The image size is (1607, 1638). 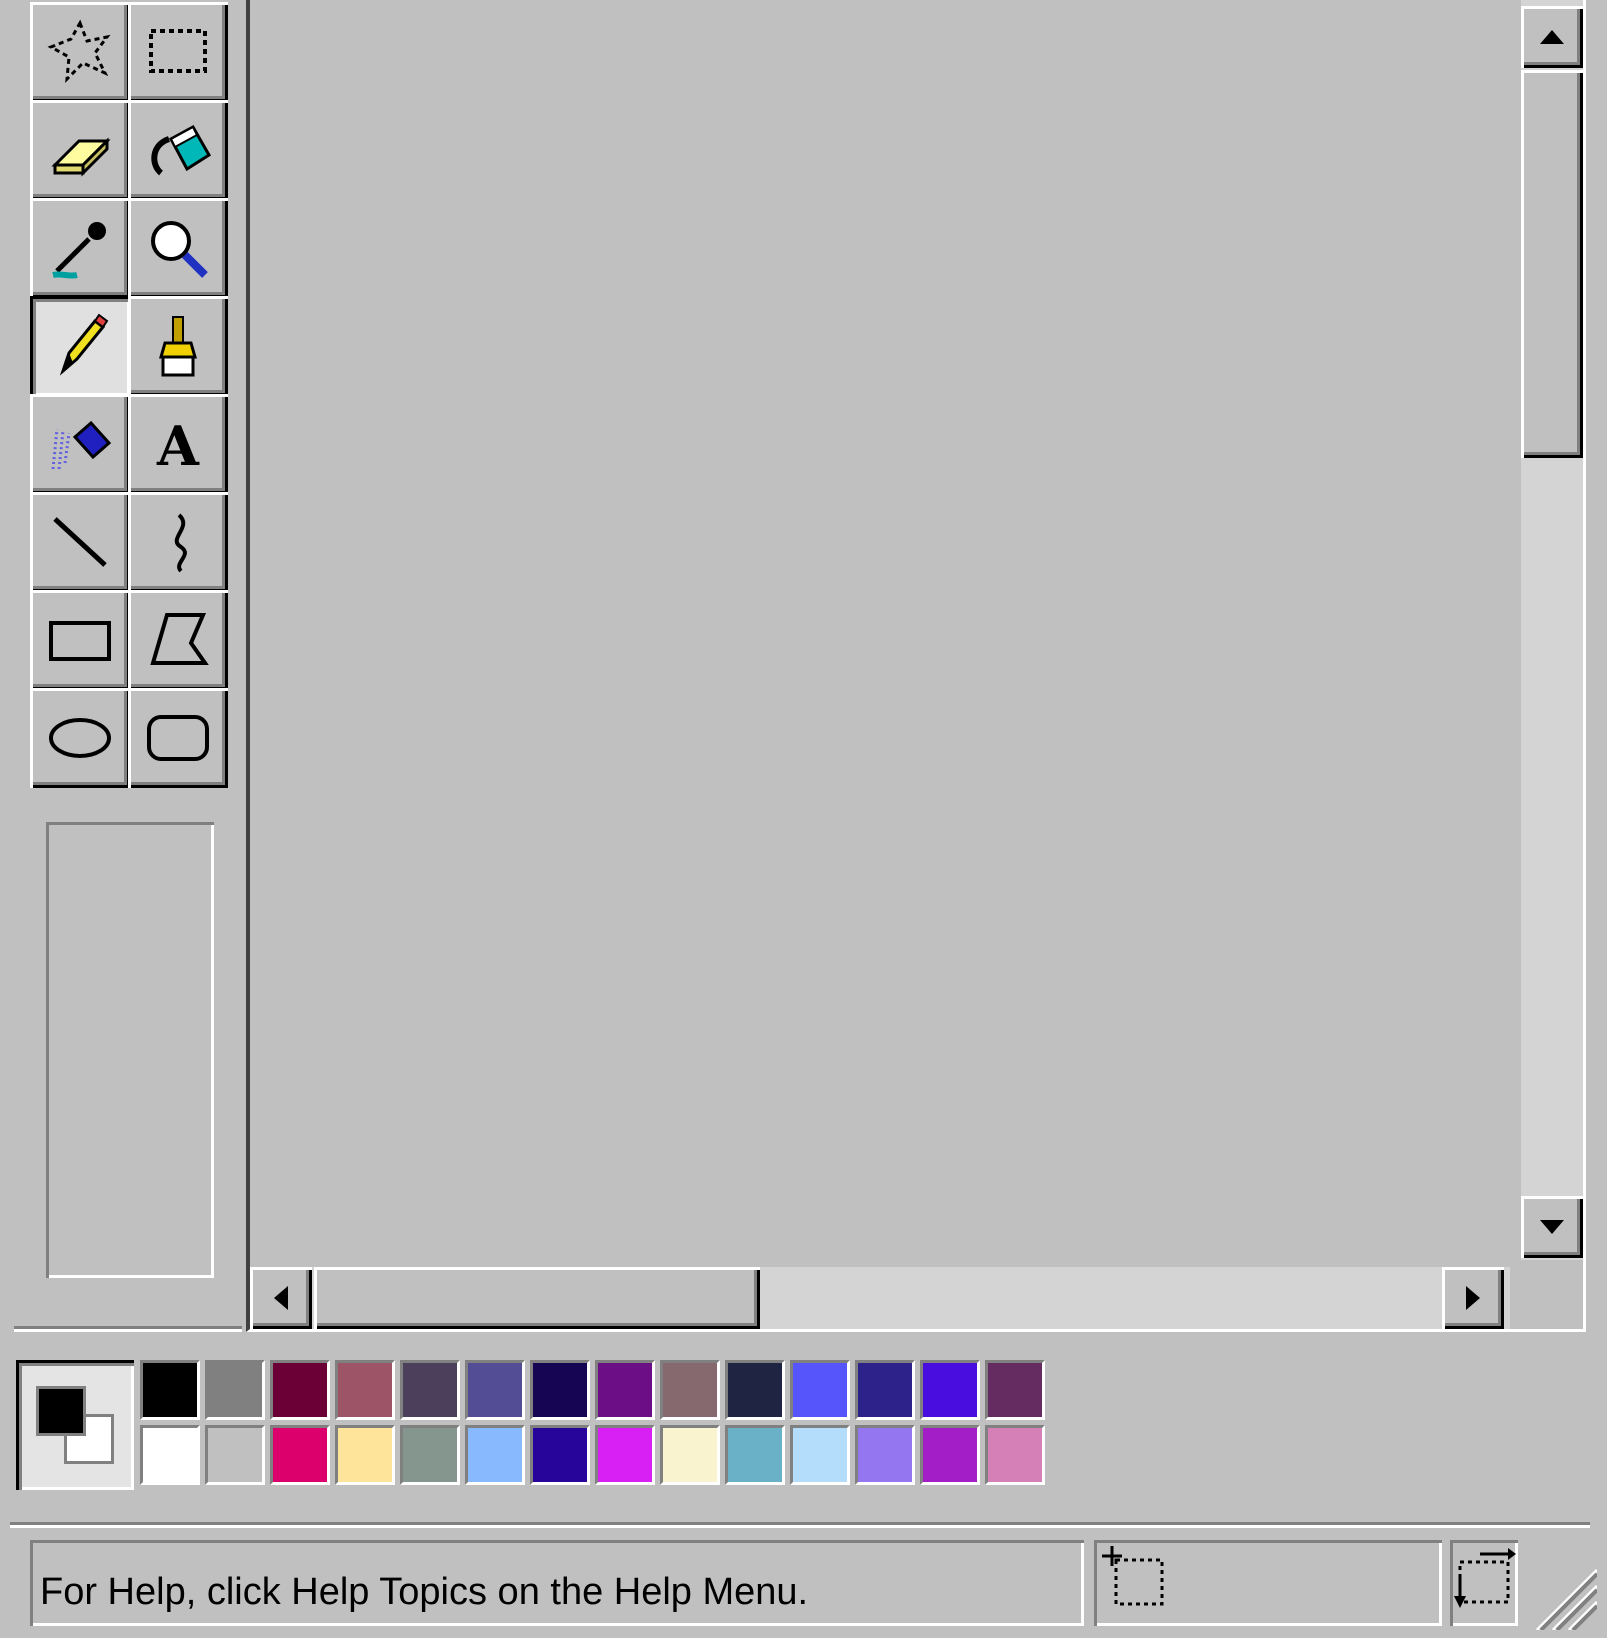 I want to click on toolbox: A, so click(x=132, y=404).